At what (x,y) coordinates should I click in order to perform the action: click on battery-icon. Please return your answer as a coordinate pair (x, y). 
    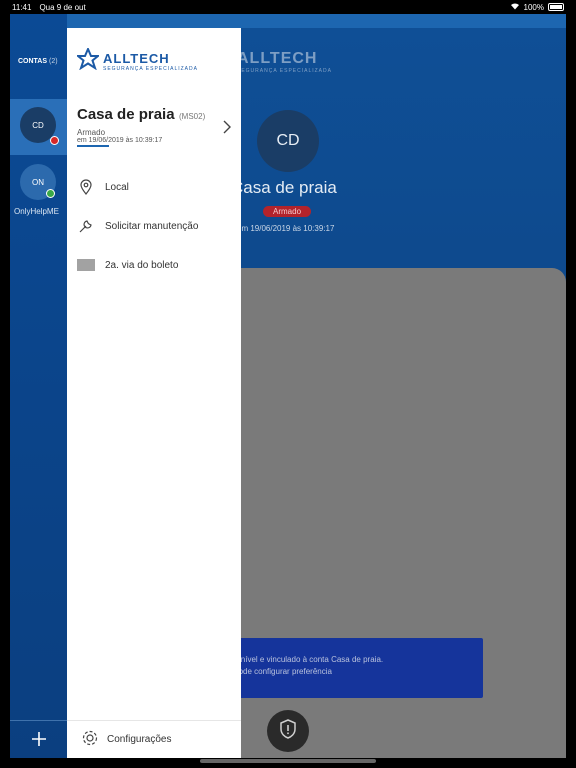
    Looking at the image, I should click on (556, 7).